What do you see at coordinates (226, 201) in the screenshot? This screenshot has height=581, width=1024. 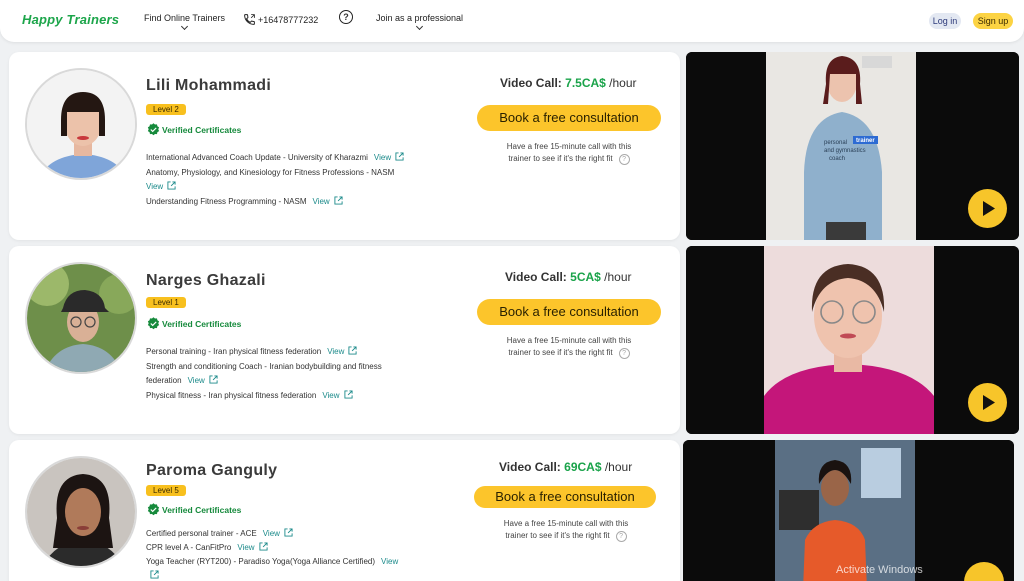 I see `certificate-title: Understanding Fitness Programming - NASM` at bounding box center [226, 201].